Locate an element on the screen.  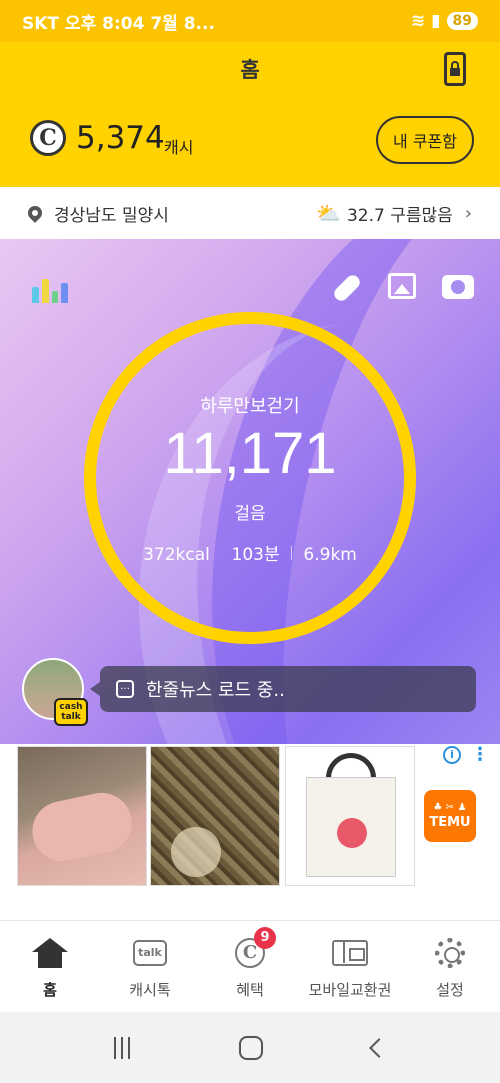
weather-text: 32.7 구름많음 is located at coordinates (399, 215).